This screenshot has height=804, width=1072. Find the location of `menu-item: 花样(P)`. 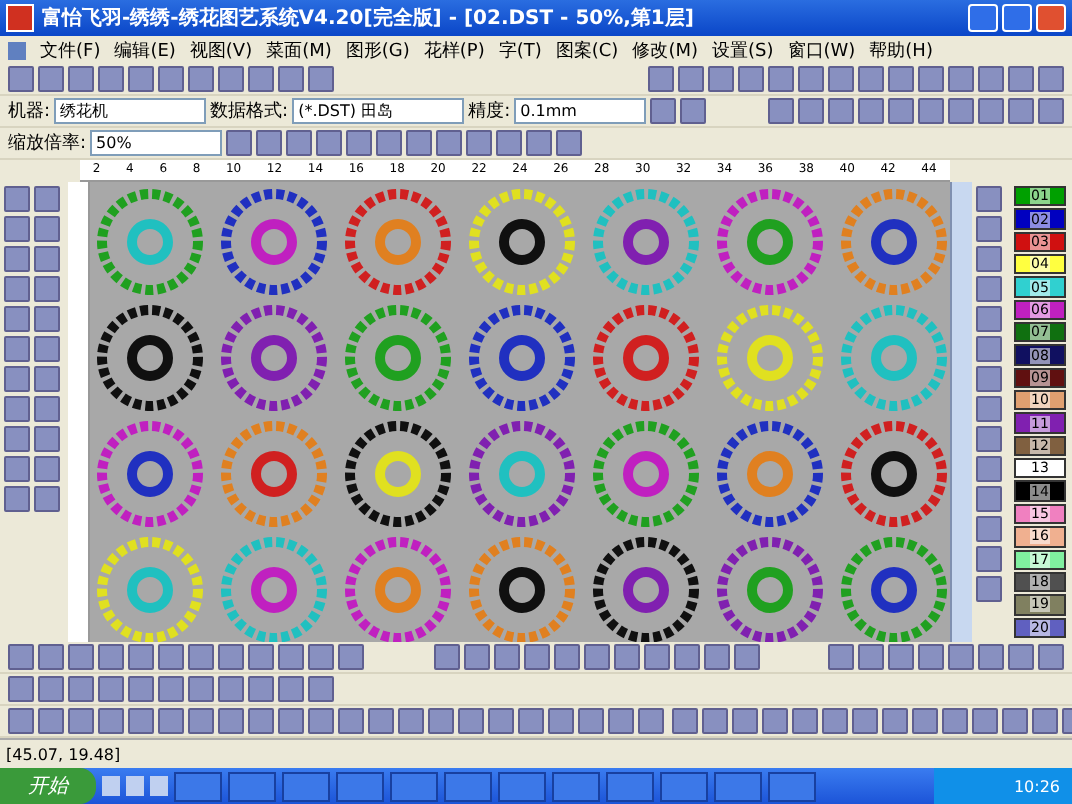

menu-item: 花样(P) is located at coordinates (454, 50).